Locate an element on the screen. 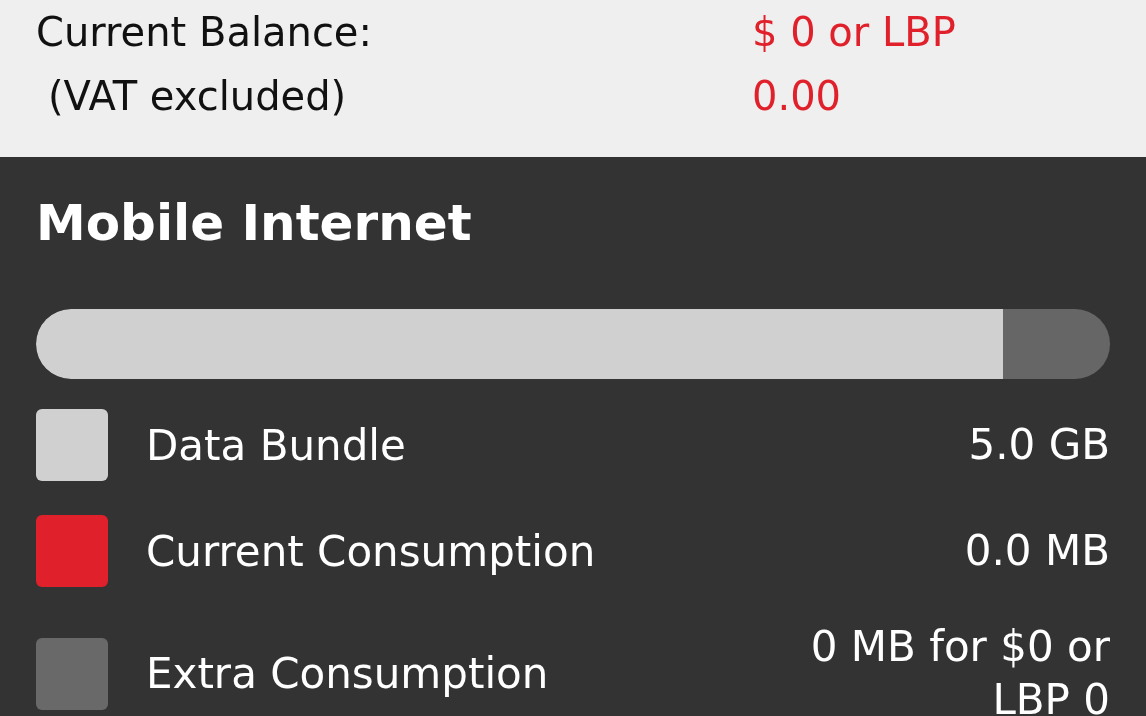  balance-label: Current Balance: is located at coordinates (204, 32).